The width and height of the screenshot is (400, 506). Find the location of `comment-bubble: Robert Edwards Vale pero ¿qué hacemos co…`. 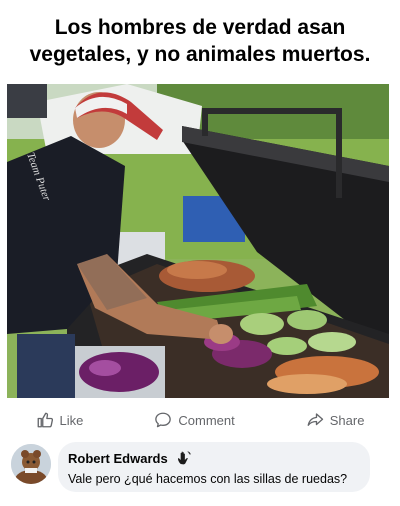

comment-bubble: Robert Edwards Vale pero ¿qué hacemos co… is located at coordinates (214, 467).